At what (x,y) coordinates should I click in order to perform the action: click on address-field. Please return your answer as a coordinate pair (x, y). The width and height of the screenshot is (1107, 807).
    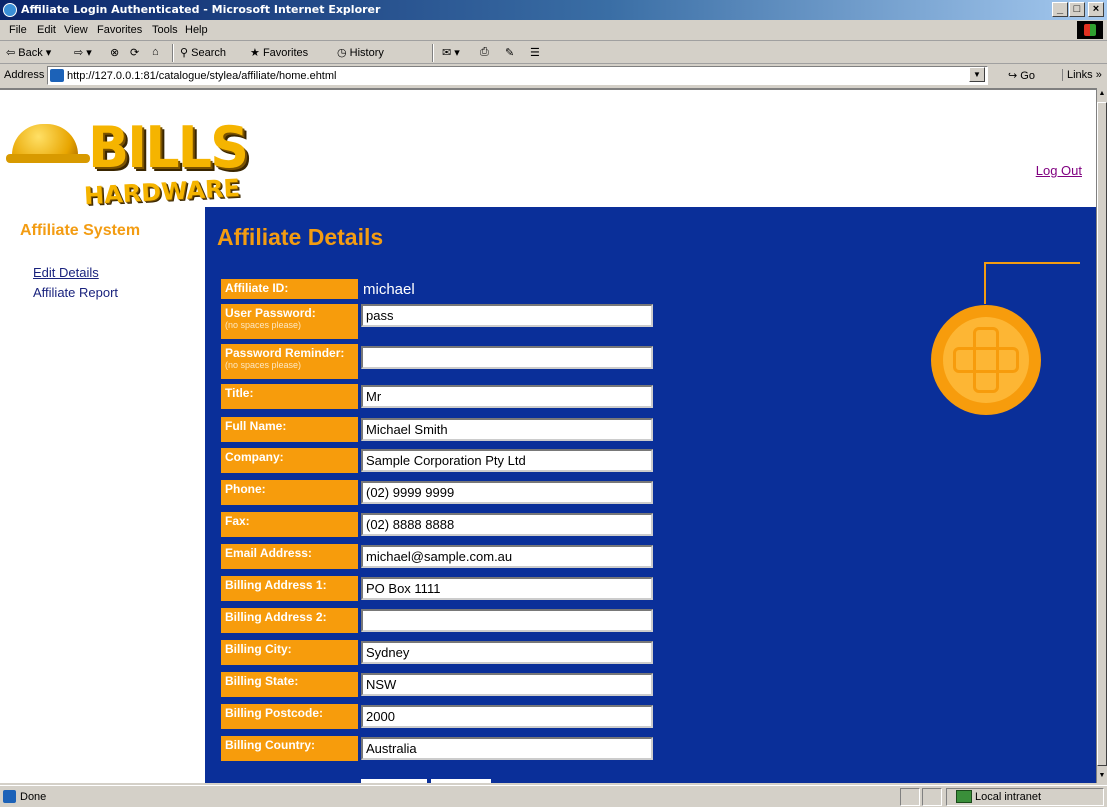
    Looking at the image, I should click on (517, 75).